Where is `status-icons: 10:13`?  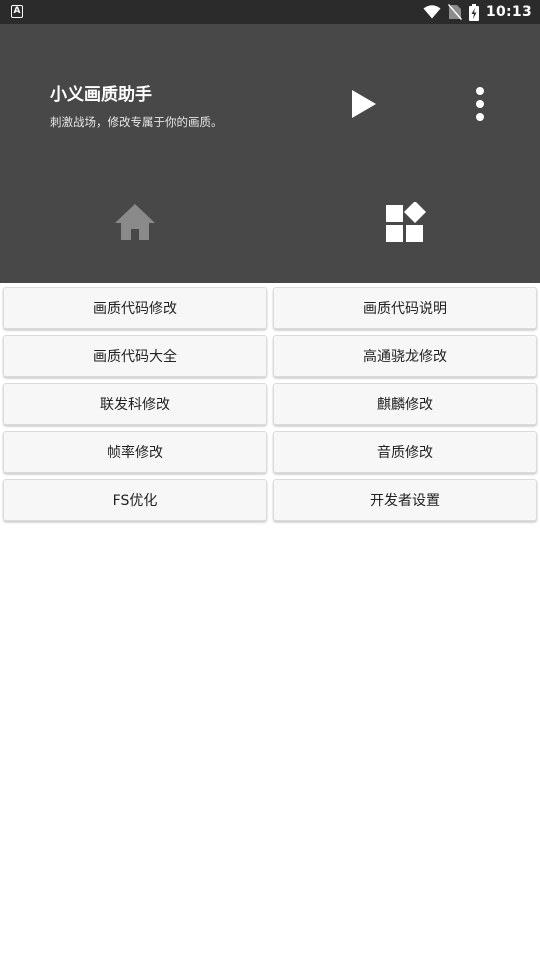 status-icons: 10:13 is located at coordinates (477, 12).